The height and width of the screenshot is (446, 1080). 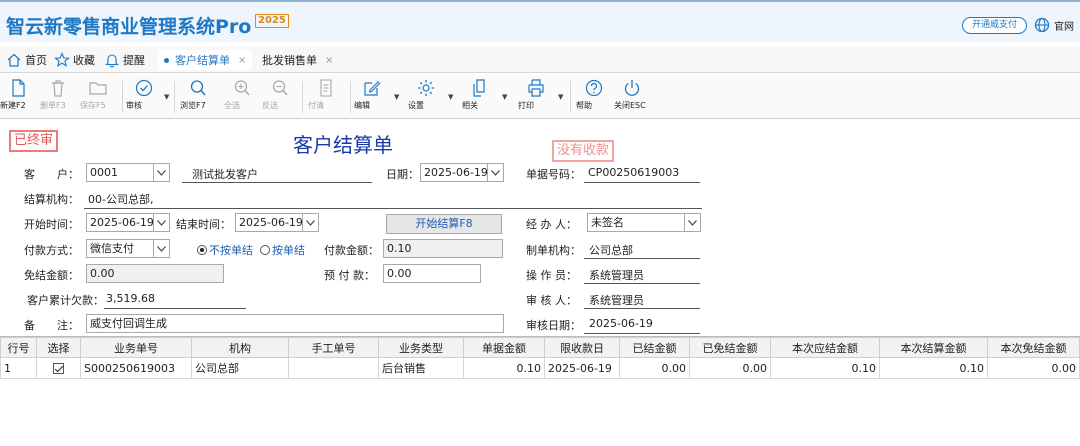 I want to click on settings-dropdown-icon: ▼, so click(x=450, y=97).